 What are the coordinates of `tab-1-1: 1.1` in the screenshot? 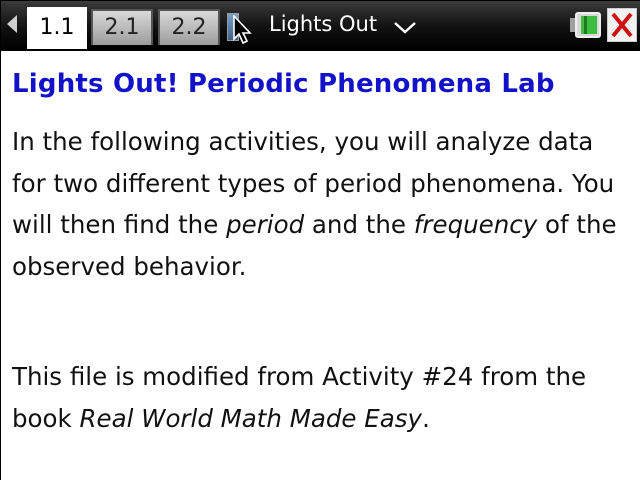 It's located at (57, 28).